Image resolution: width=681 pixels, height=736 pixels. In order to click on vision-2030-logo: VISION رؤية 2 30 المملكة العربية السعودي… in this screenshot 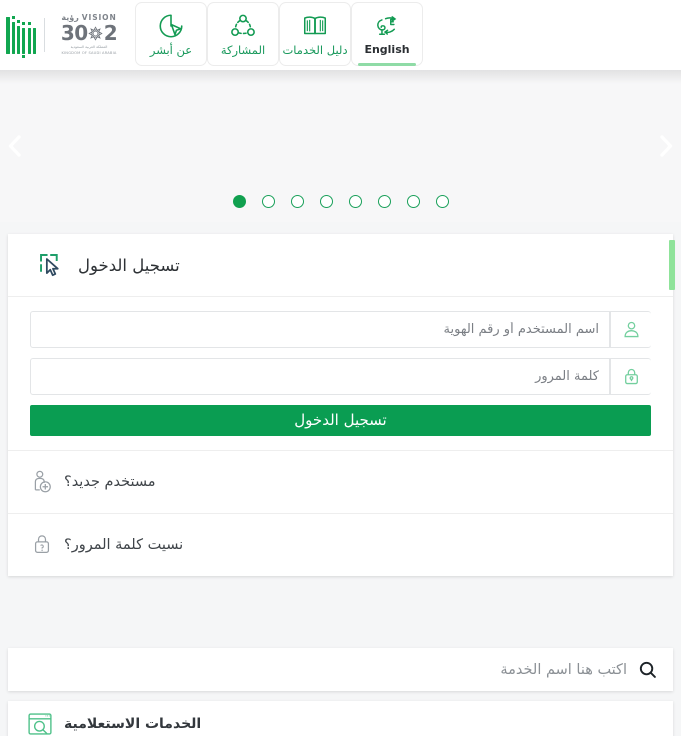, I will do `click(89, 35)`.